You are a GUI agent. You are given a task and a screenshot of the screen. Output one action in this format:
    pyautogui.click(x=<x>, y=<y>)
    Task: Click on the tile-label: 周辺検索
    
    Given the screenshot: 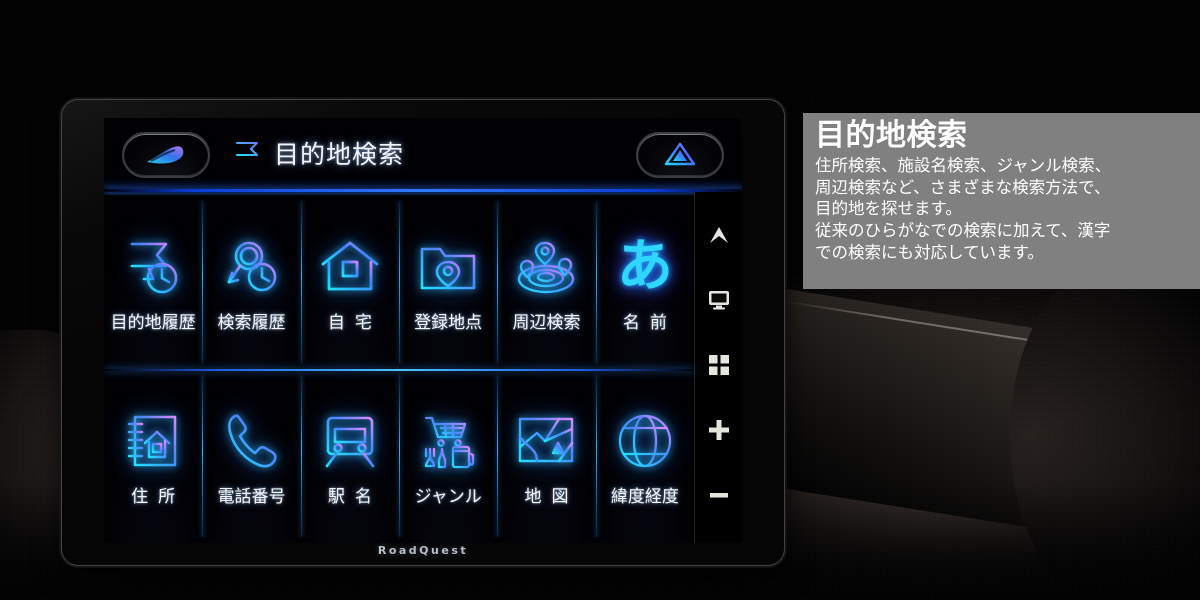 What is the action you would take?
    pyautogui.click(x=546, y=322)
    